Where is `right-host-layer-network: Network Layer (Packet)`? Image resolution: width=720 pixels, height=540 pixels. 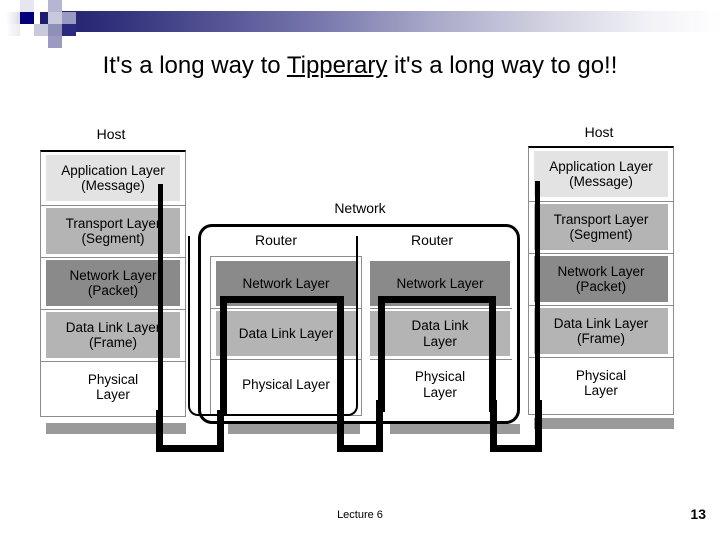
right-host-layer-network: Network Layer (Packet) is located at coordinates (601, 279).